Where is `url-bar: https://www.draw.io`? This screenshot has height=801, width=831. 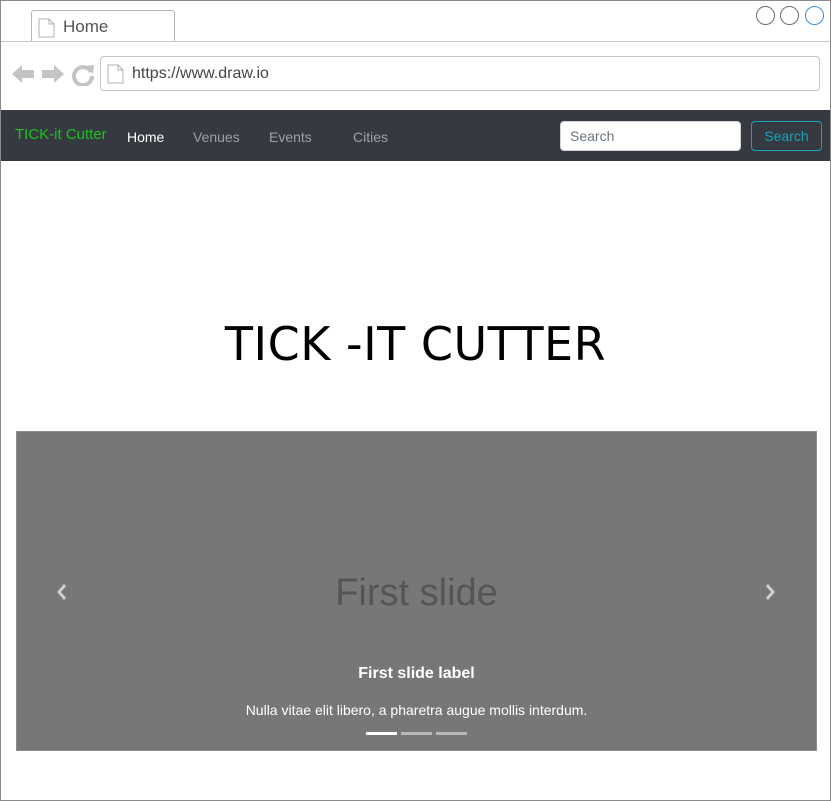 url-bar: https://www.draw.io is located at coordinates (460, 73).